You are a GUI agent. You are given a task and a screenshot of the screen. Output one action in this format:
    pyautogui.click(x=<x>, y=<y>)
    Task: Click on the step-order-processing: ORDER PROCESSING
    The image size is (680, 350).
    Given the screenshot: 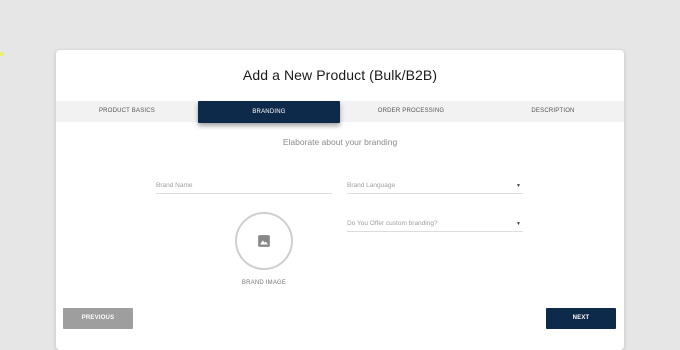 What is the action you would take?
    pyautogui.click(x=411, y=111)
    